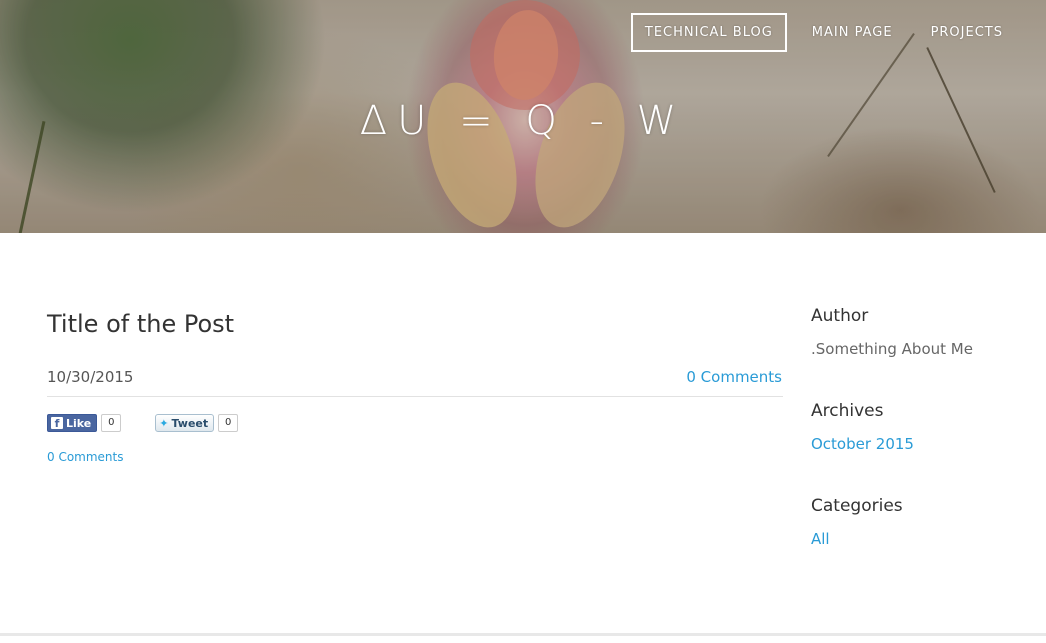  What do you see at coordinates (857, 506) in the screenshot?
I see `sidebar-categories-heading: Categories` at bounding box center [857, 506].